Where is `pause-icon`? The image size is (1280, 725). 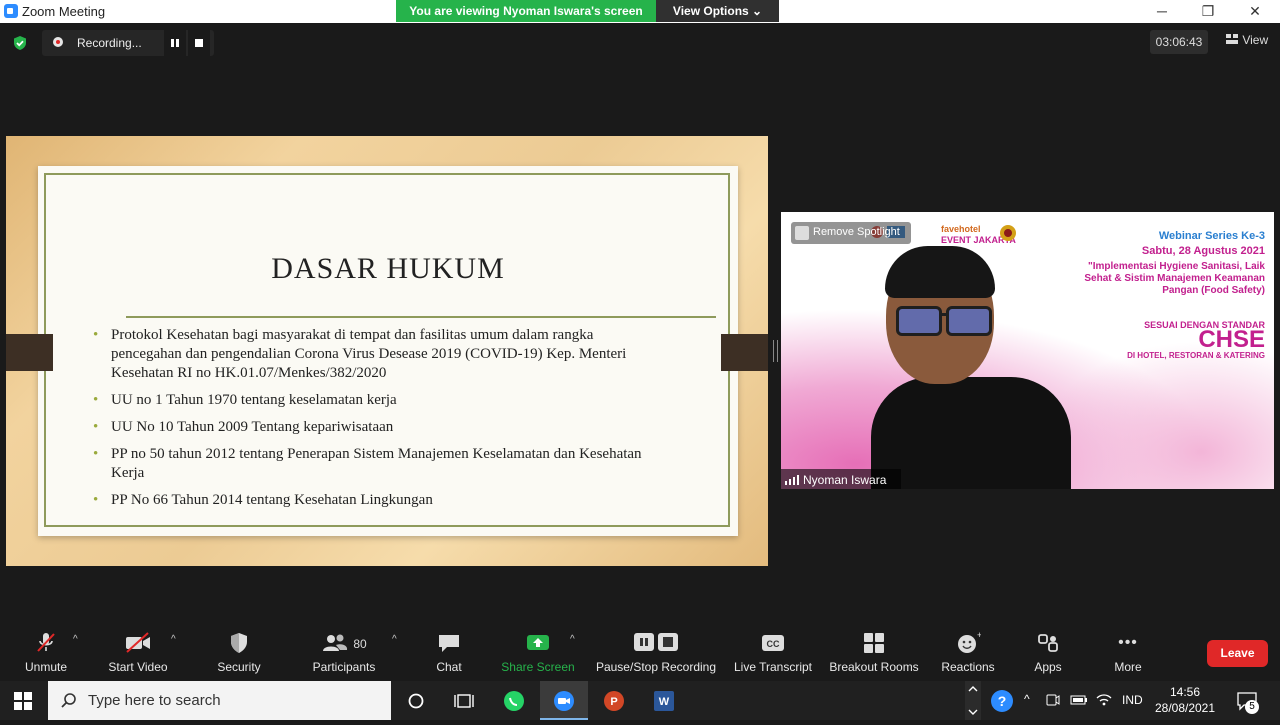
pause-icon is located at coordinates (175, 43).